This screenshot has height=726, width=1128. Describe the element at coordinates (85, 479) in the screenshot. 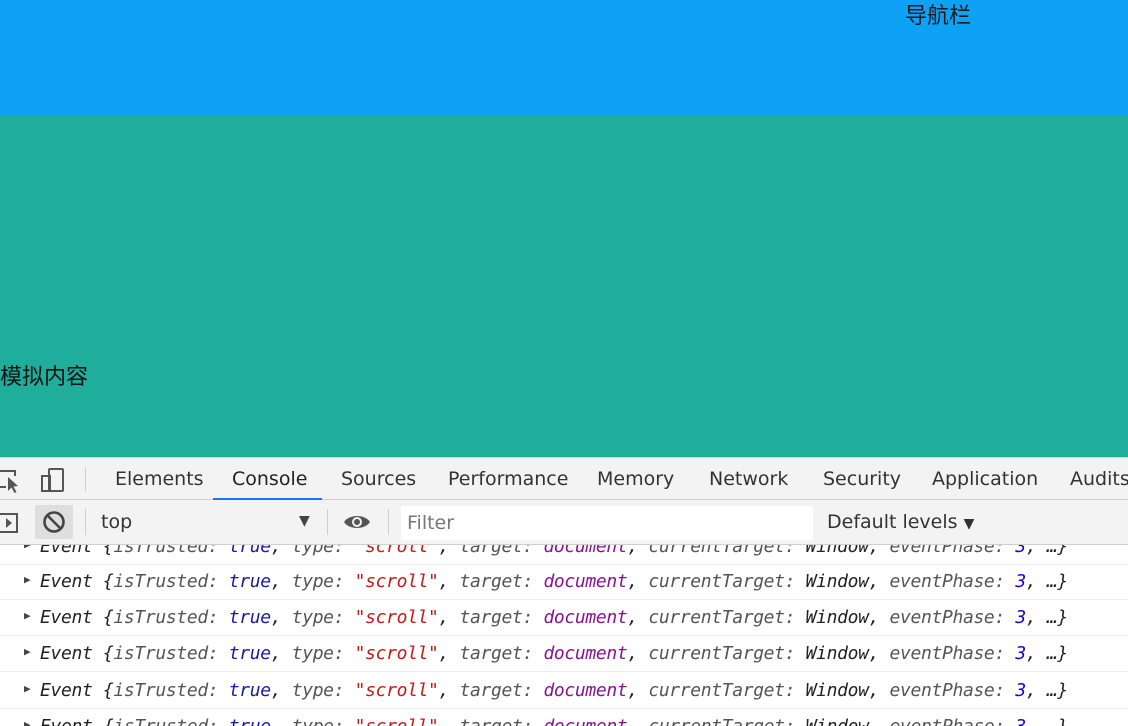

I see `tabbar-divider` at that location.